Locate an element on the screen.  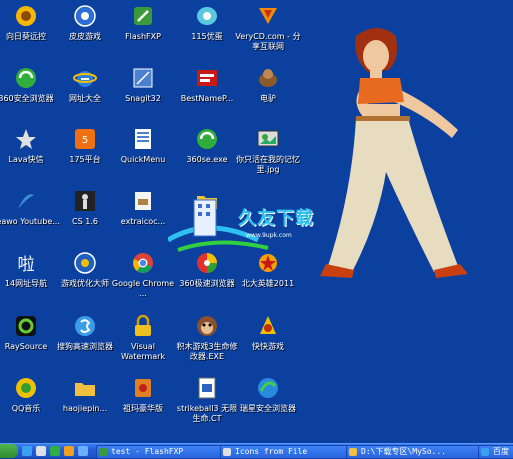
175-icon: 5 is located at coordinates (85, 139).